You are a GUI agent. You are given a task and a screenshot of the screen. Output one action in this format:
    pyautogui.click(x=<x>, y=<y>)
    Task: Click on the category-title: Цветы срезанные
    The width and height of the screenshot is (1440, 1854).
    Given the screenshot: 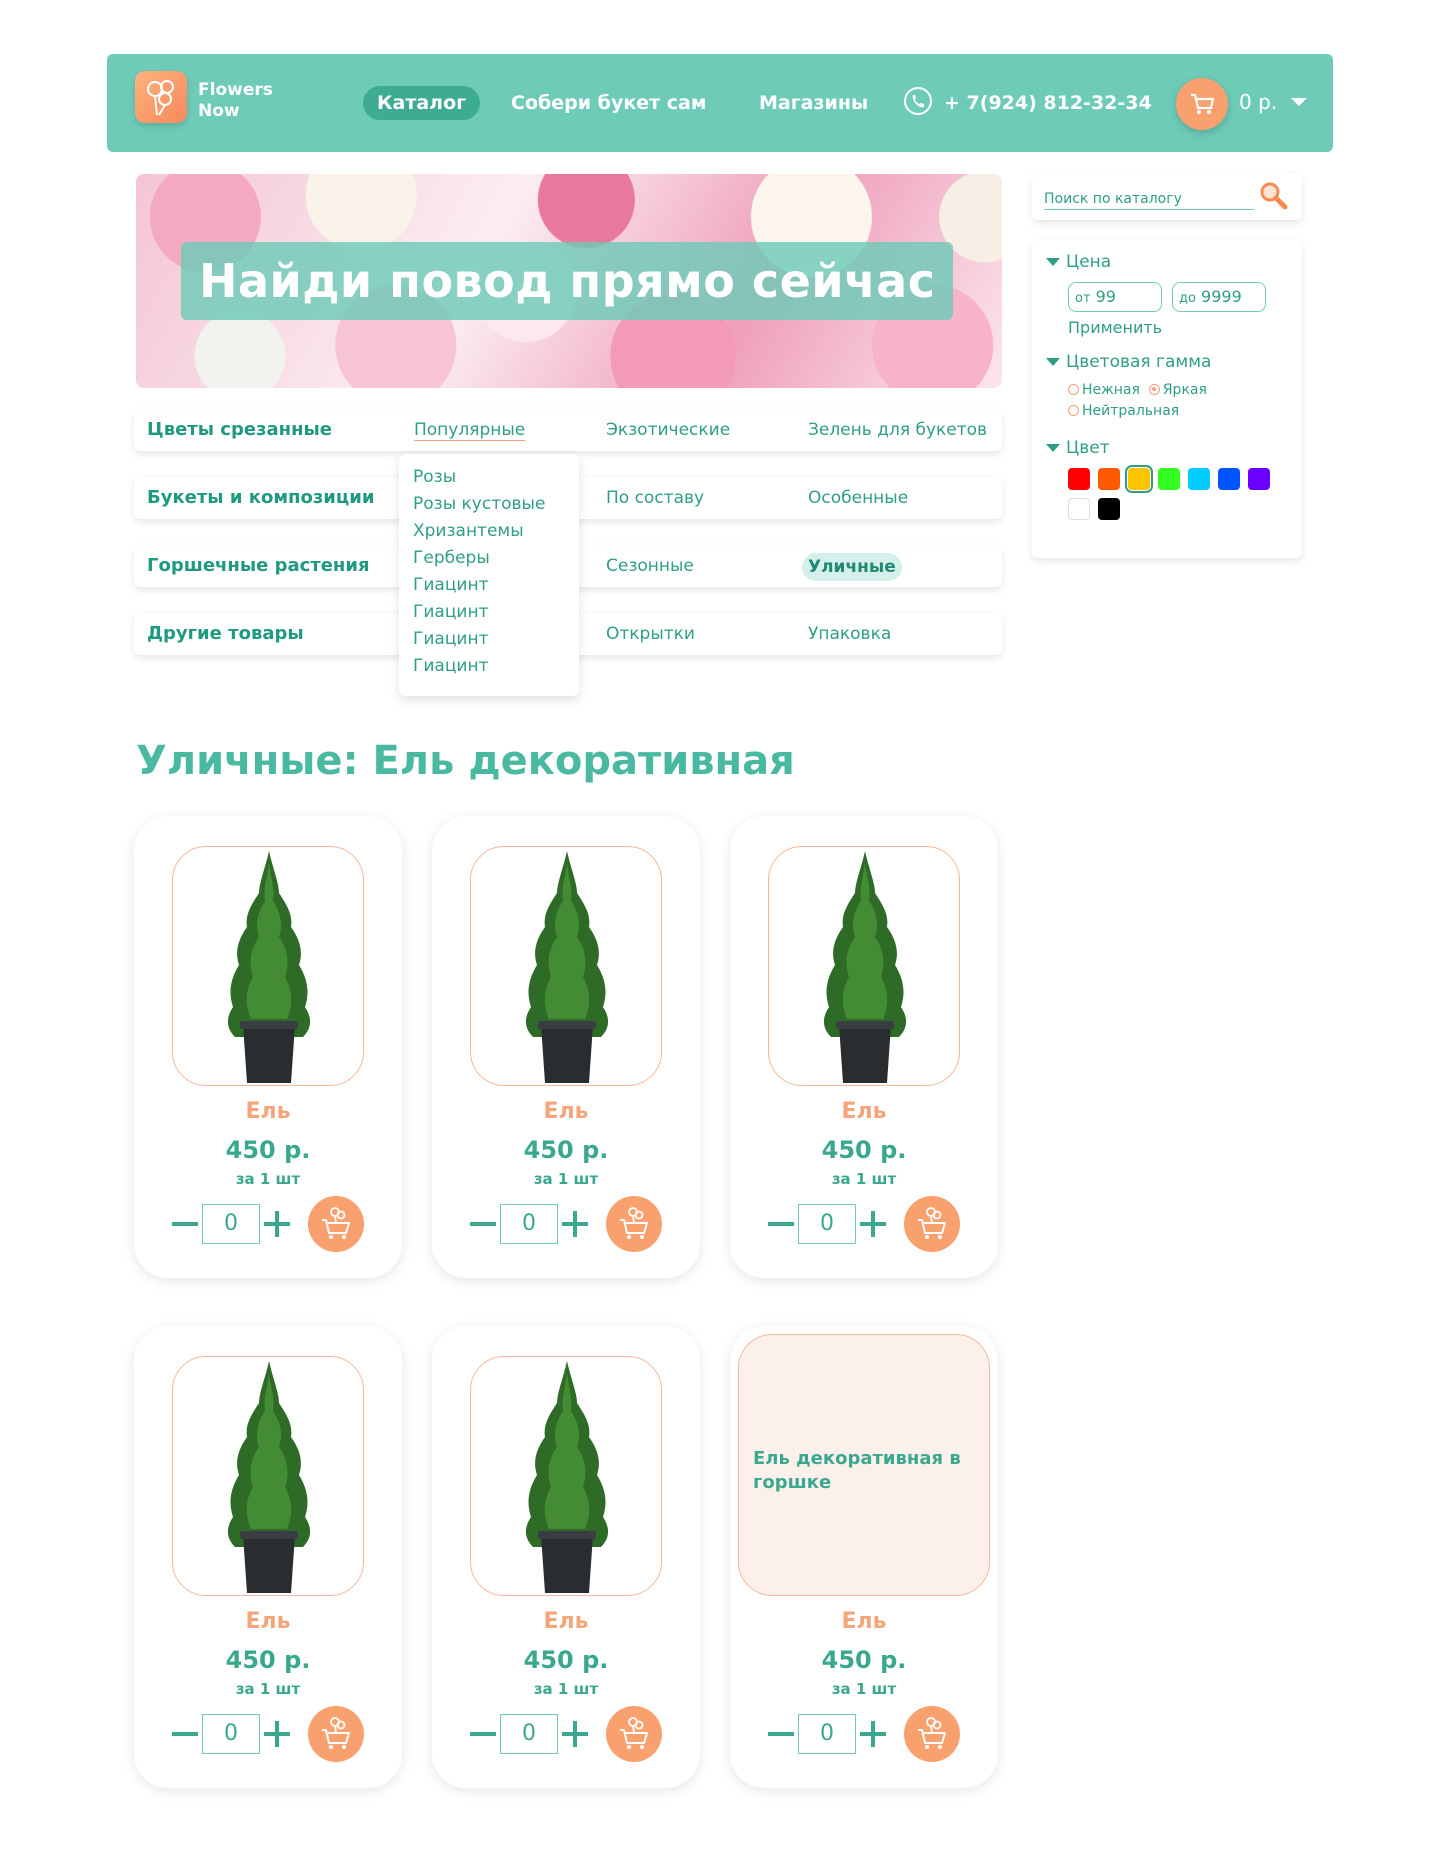 What is the action you would take?
    pyautogui.click(x=239, y=430)
    